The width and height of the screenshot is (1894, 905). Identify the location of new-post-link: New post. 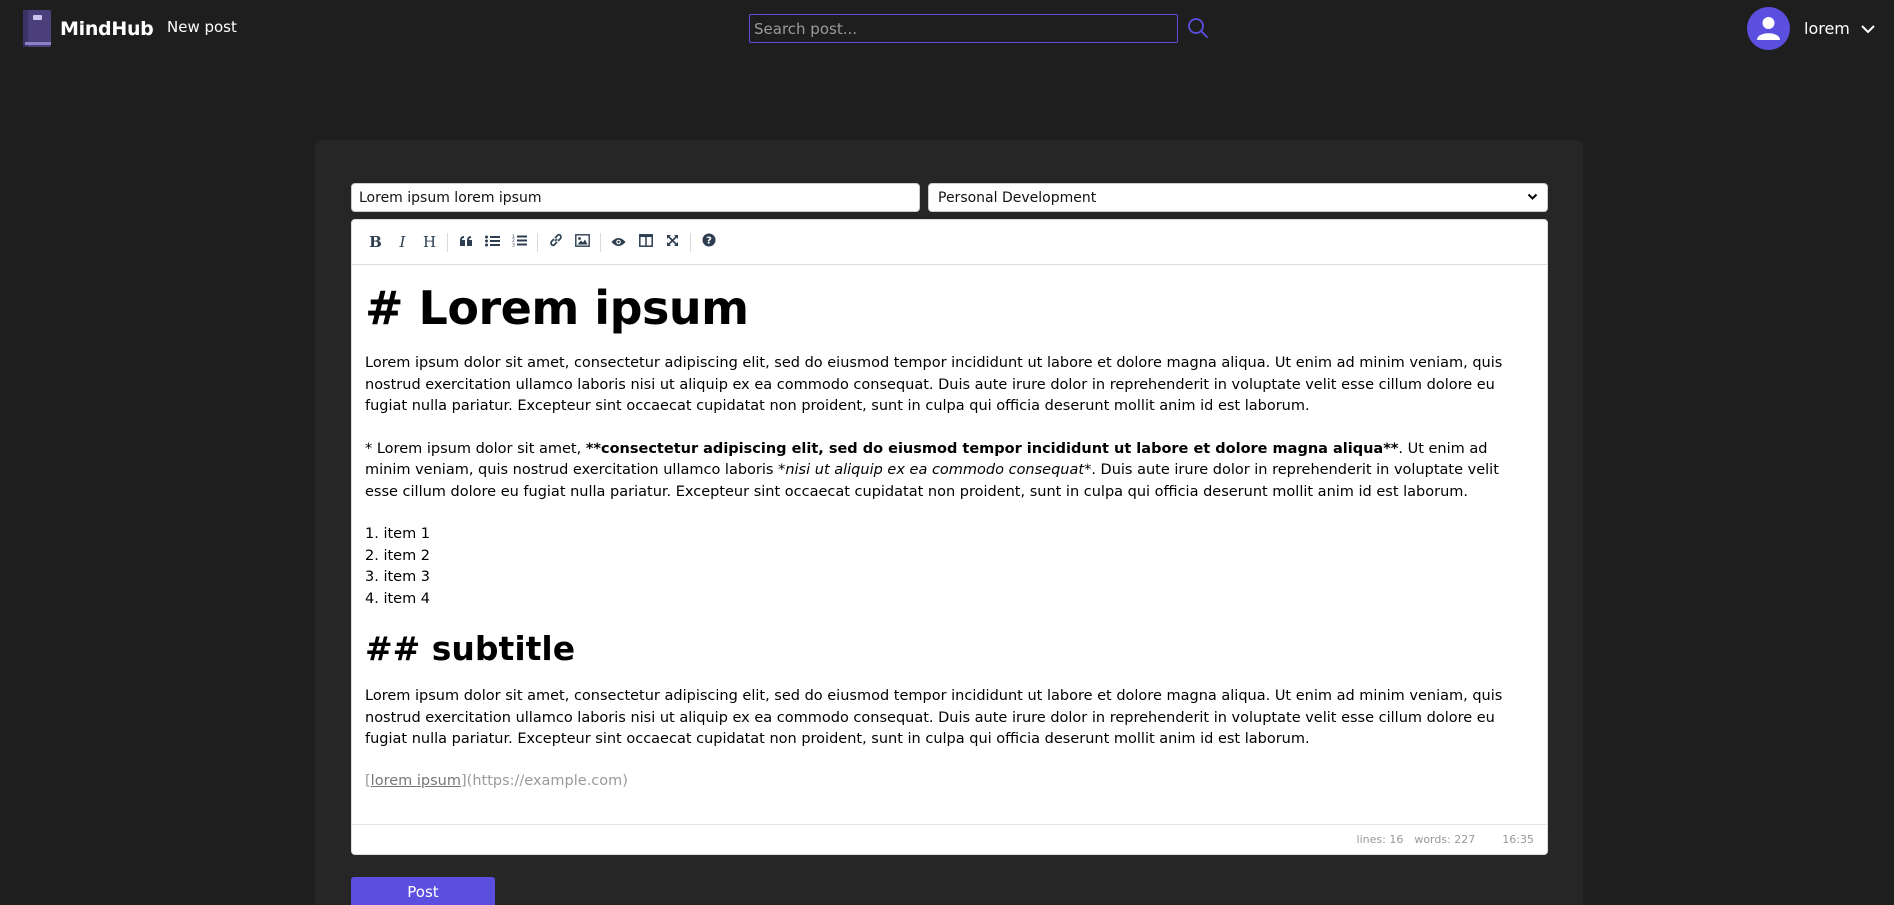
(202, 27).